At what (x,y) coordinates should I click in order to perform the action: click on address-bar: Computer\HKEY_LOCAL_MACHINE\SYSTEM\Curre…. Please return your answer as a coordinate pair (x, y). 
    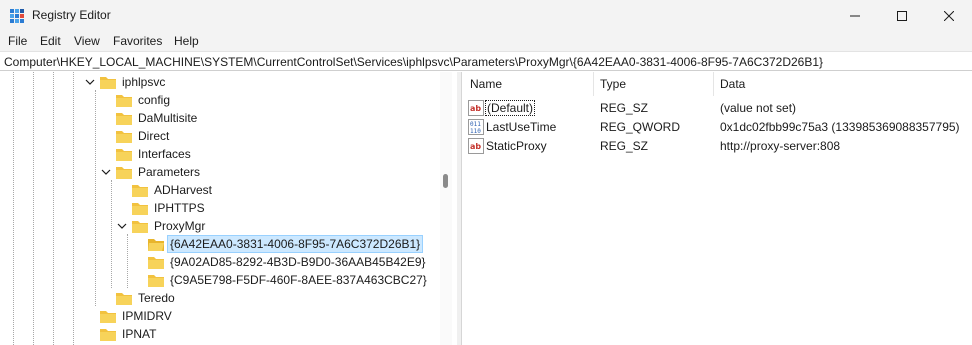
    Looking at the image, I should click on (486, 61).